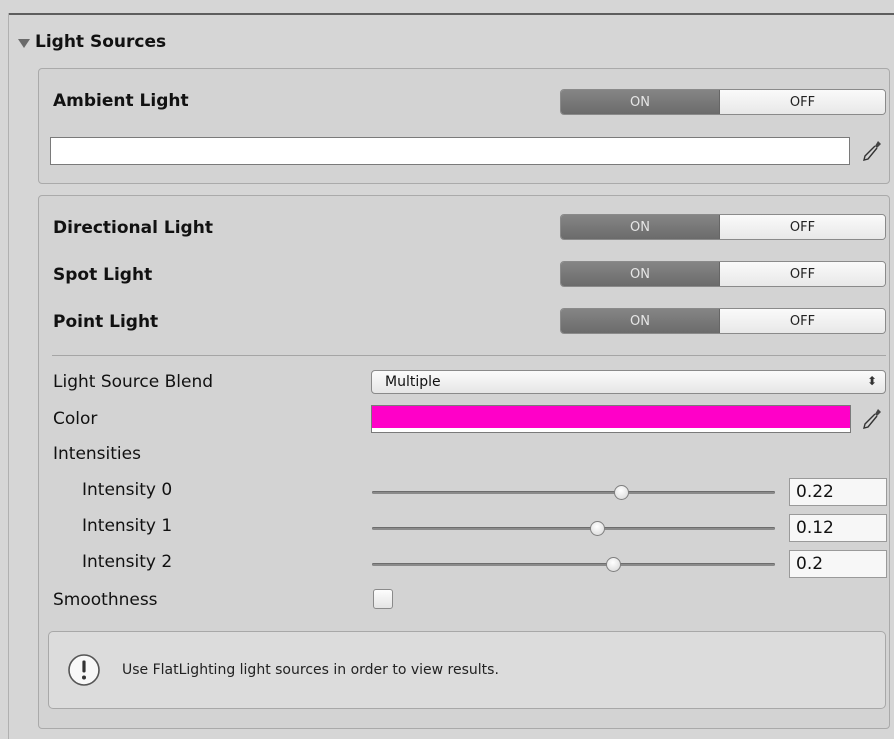 The width and height of the screenshot is (894, 739). Describe the element at coordinates (383, 599) in the screenshot. I see `smoothness-checkbox` at that location.